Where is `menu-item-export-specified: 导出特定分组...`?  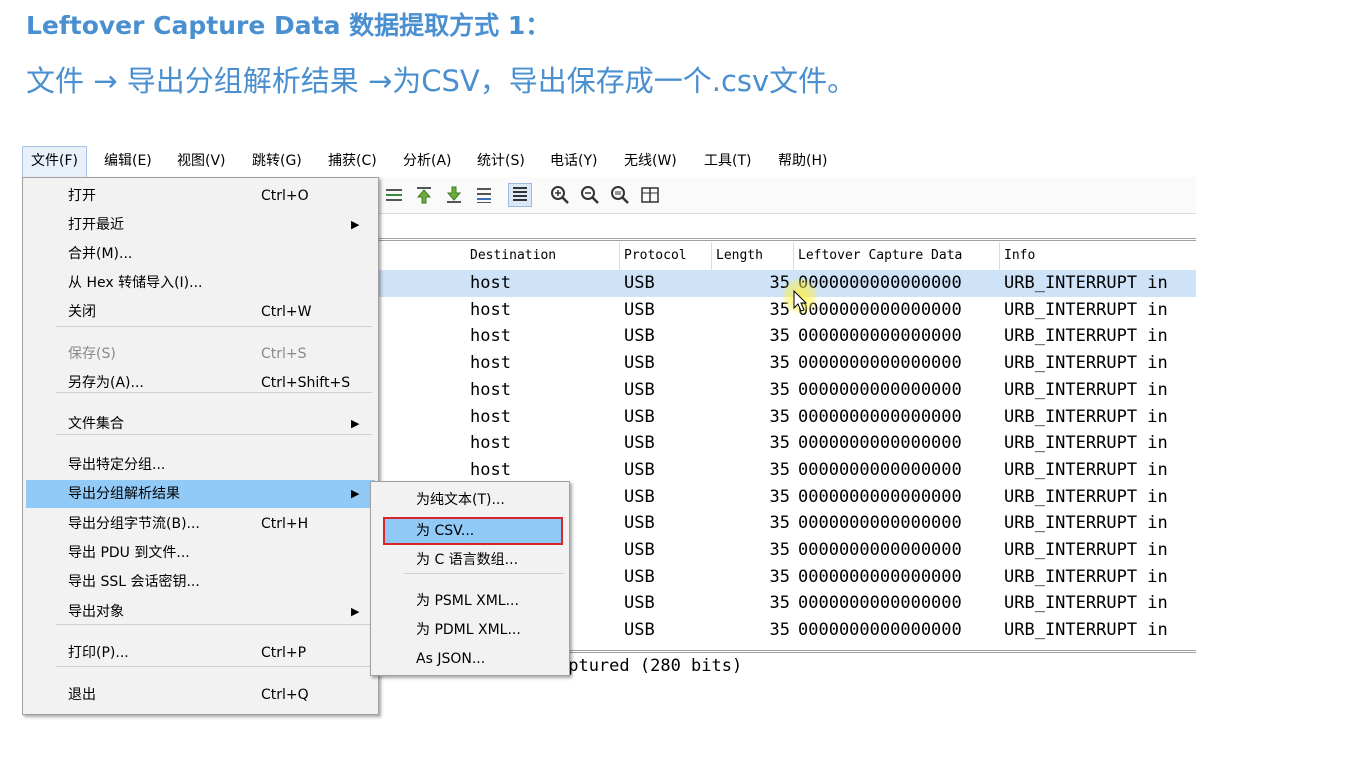
menu-item-export-specified: 导出特定分组... is located at coordinates (200, 465).